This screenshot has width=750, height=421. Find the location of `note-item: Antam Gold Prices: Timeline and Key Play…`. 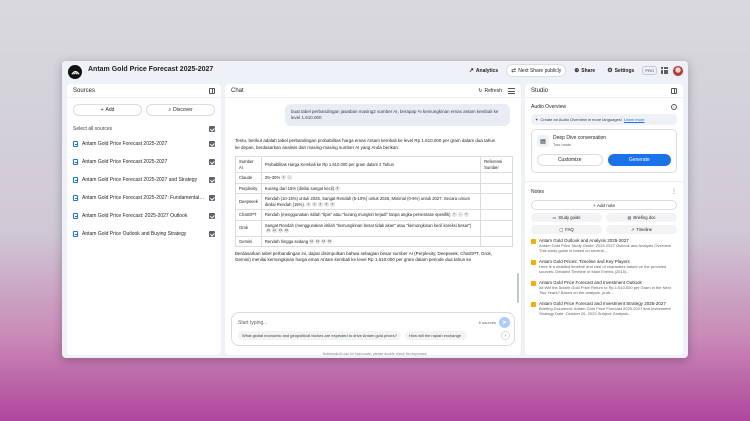

note-item: Antam Gold Prices: Timeline and Key Play… is located at coordinates (604, 269).